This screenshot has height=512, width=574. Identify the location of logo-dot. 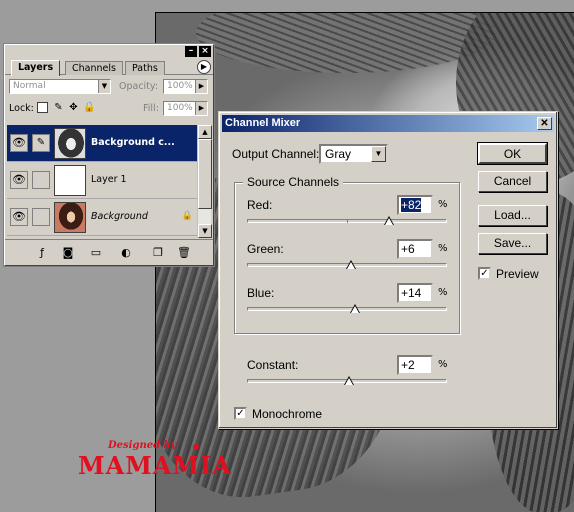
(196, 447).